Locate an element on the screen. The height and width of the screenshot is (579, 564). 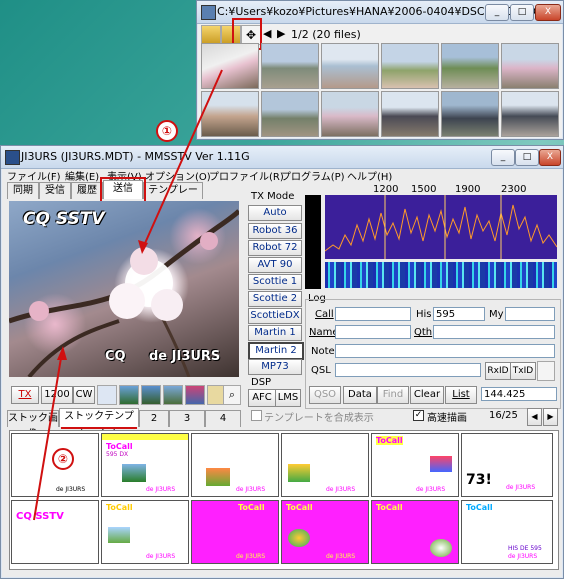
his-select: 595 is located at coordinates (459, 314).